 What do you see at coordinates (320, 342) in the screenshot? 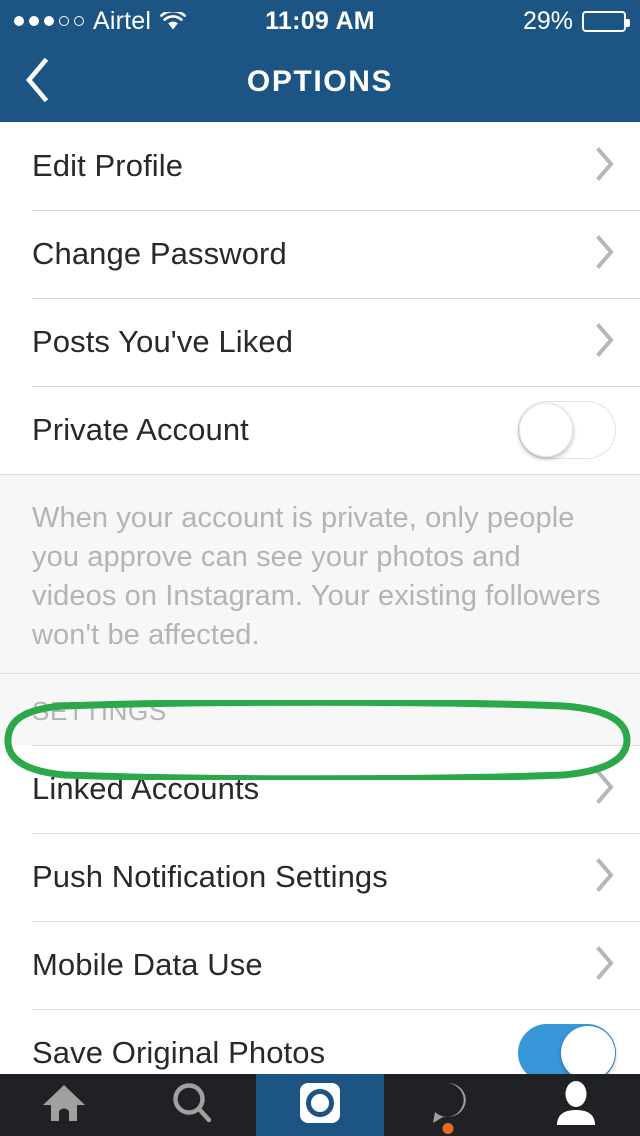
I see `list-item-posts-youve-liked: Posts You've Liked` at bounding box center [320, 342].